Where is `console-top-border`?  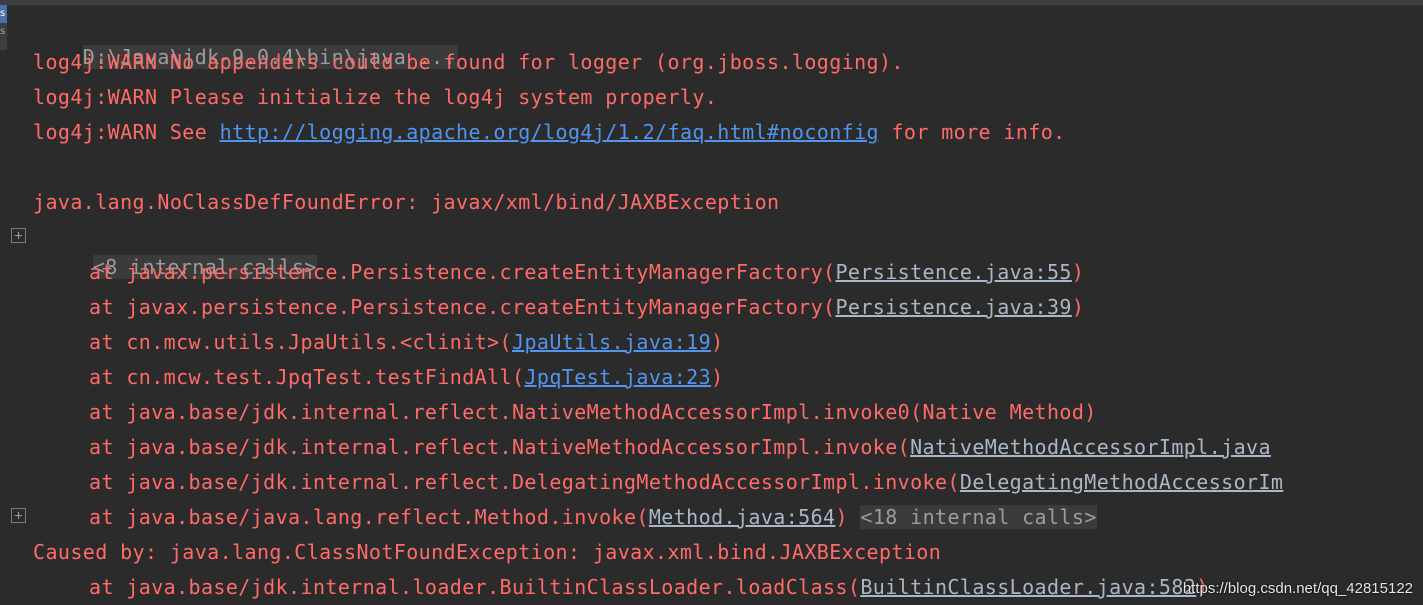
console-top-border is located at coordinates (711, 3).